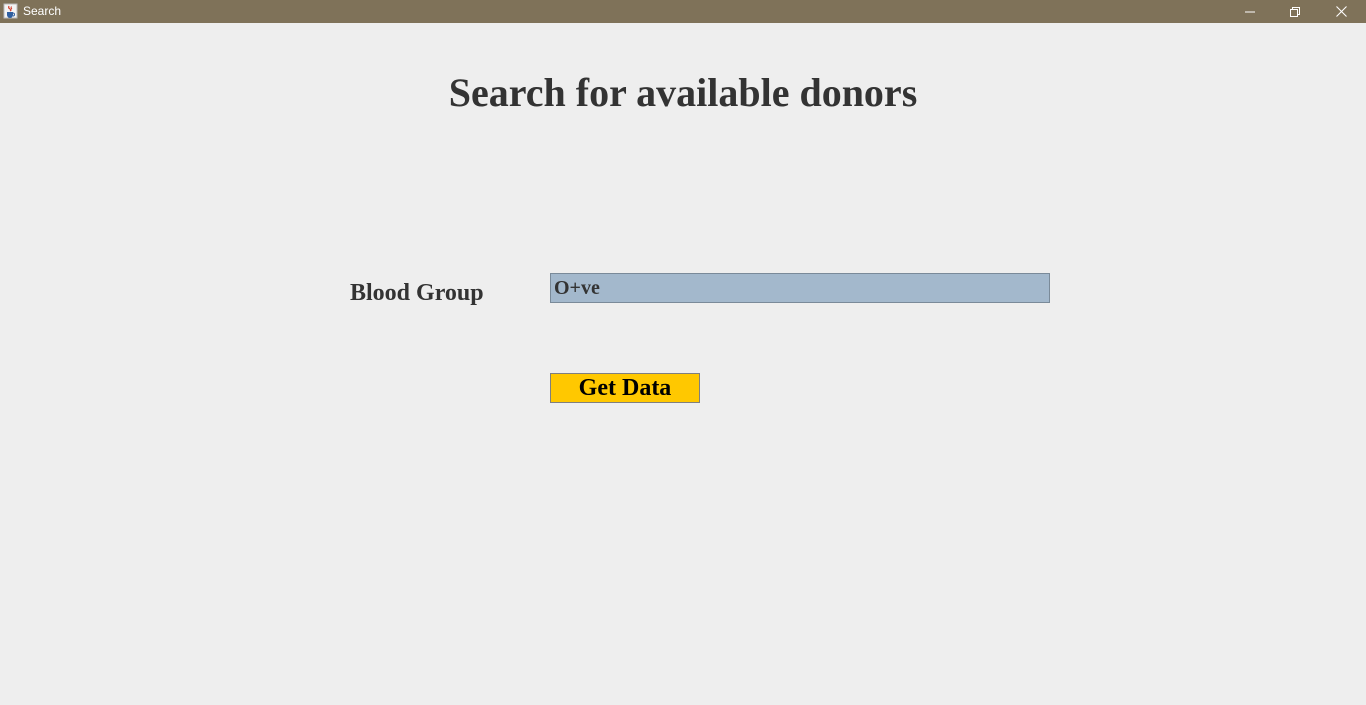  Describe the element at coordinates (10, 11) in the screenshot. I see `java-cup-icon` at that location.